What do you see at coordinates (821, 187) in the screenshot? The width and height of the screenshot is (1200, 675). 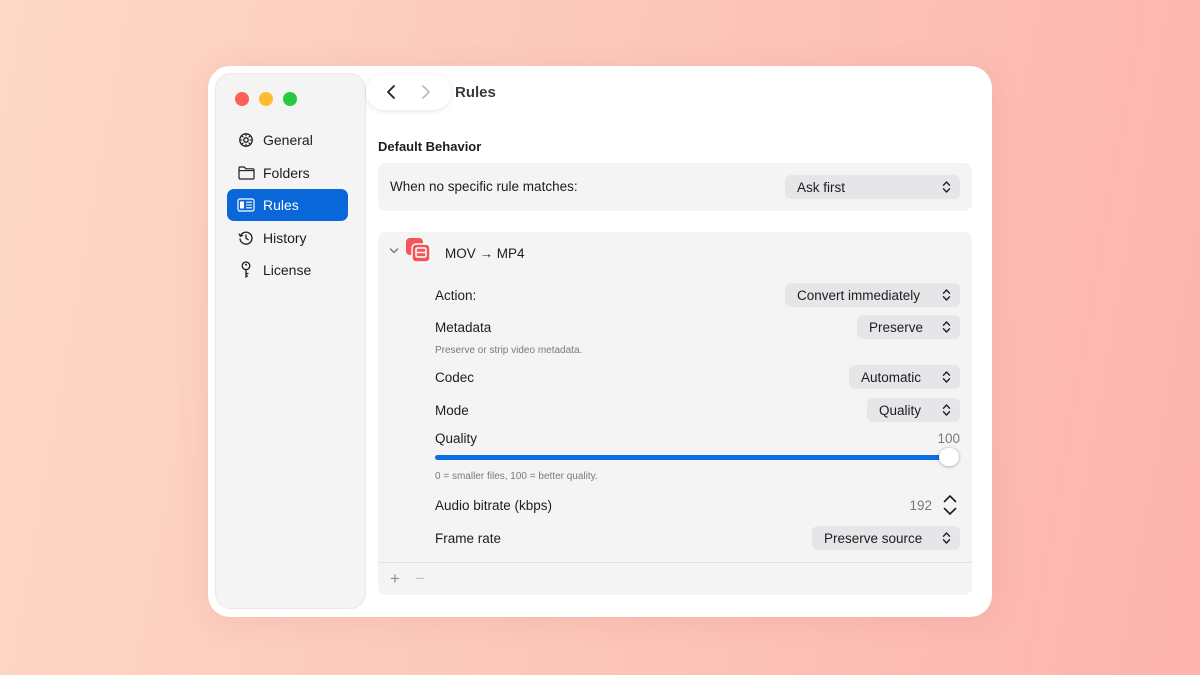 I see `default-behavior-value: Ask first` at bounding box center [821, 187].